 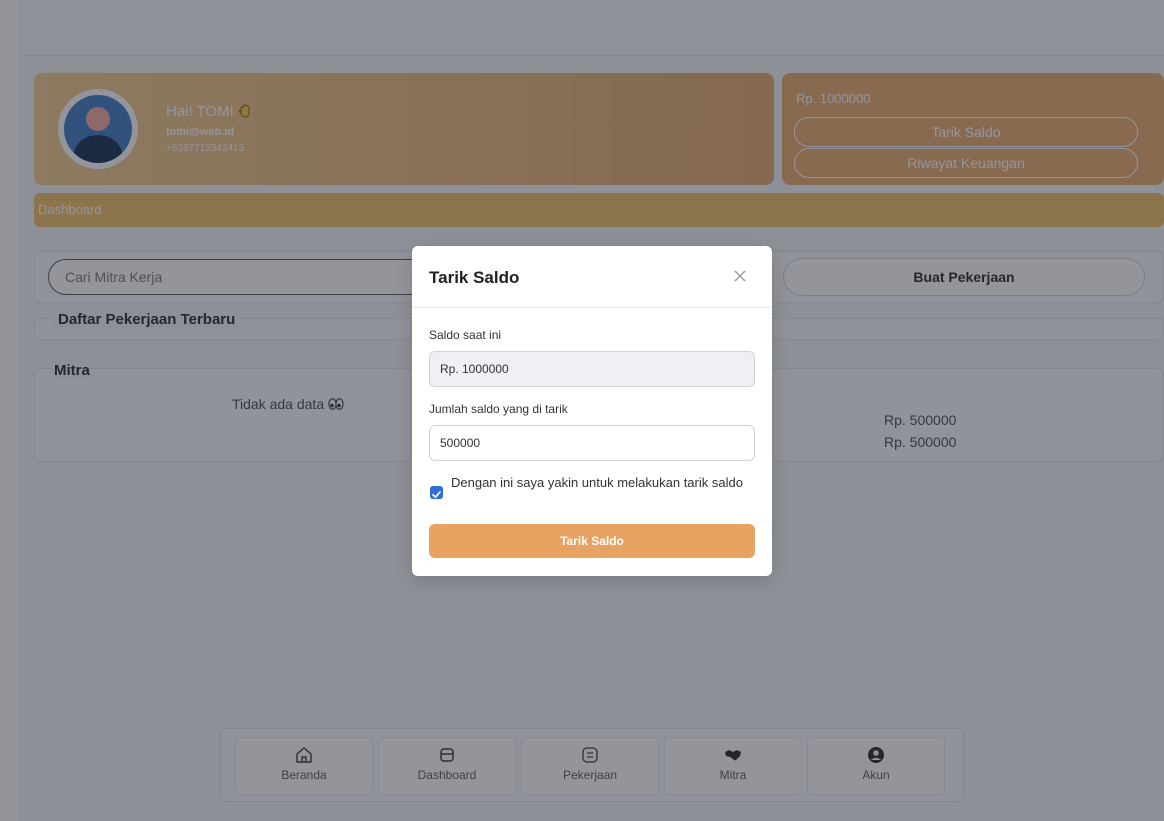 What do you see at coordinates (436, 495) in the screenshot?
I see `check-icon` at bounding box center [436, 495].